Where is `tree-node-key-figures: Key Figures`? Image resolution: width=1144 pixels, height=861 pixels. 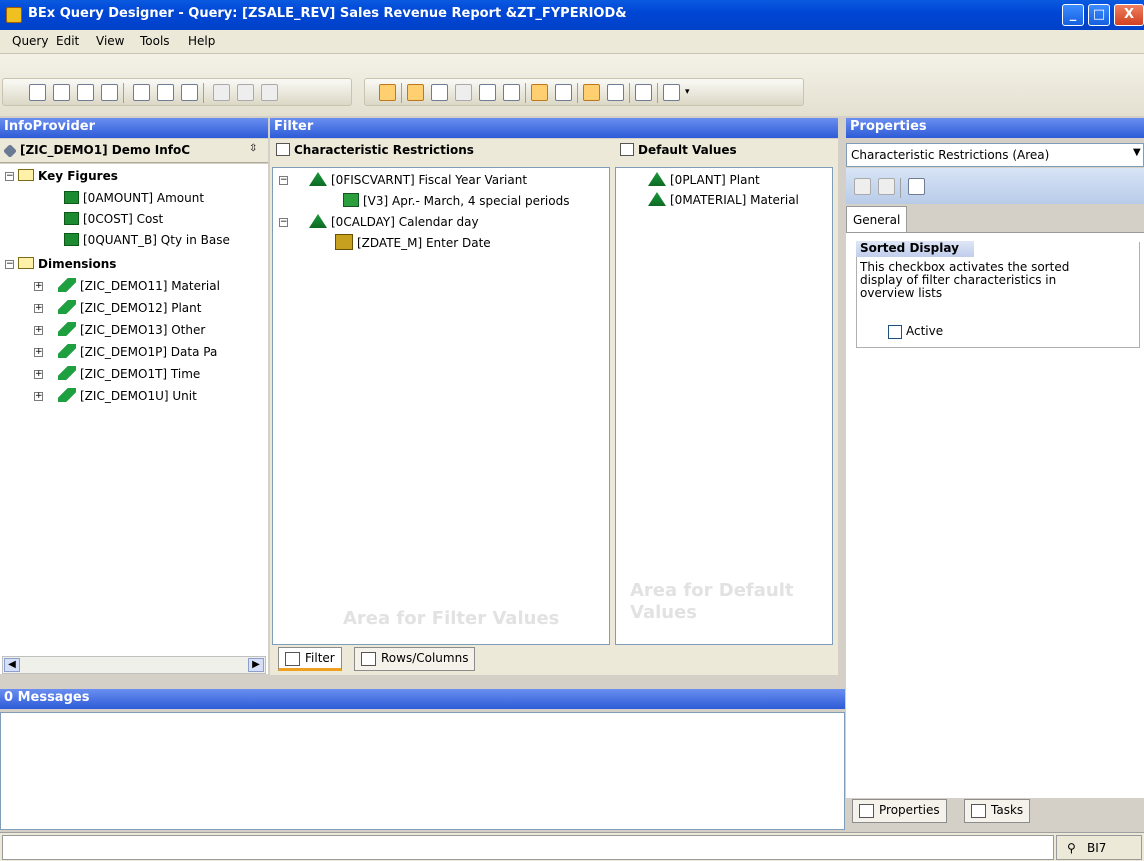 tree-node-key-figures: Key Figures is located at coordinates (68, 176).